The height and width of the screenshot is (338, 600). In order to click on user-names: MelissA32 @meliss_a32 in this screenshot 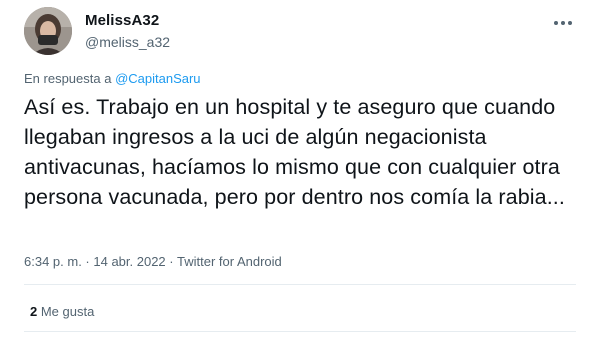, I will do `click(127, 31)`.